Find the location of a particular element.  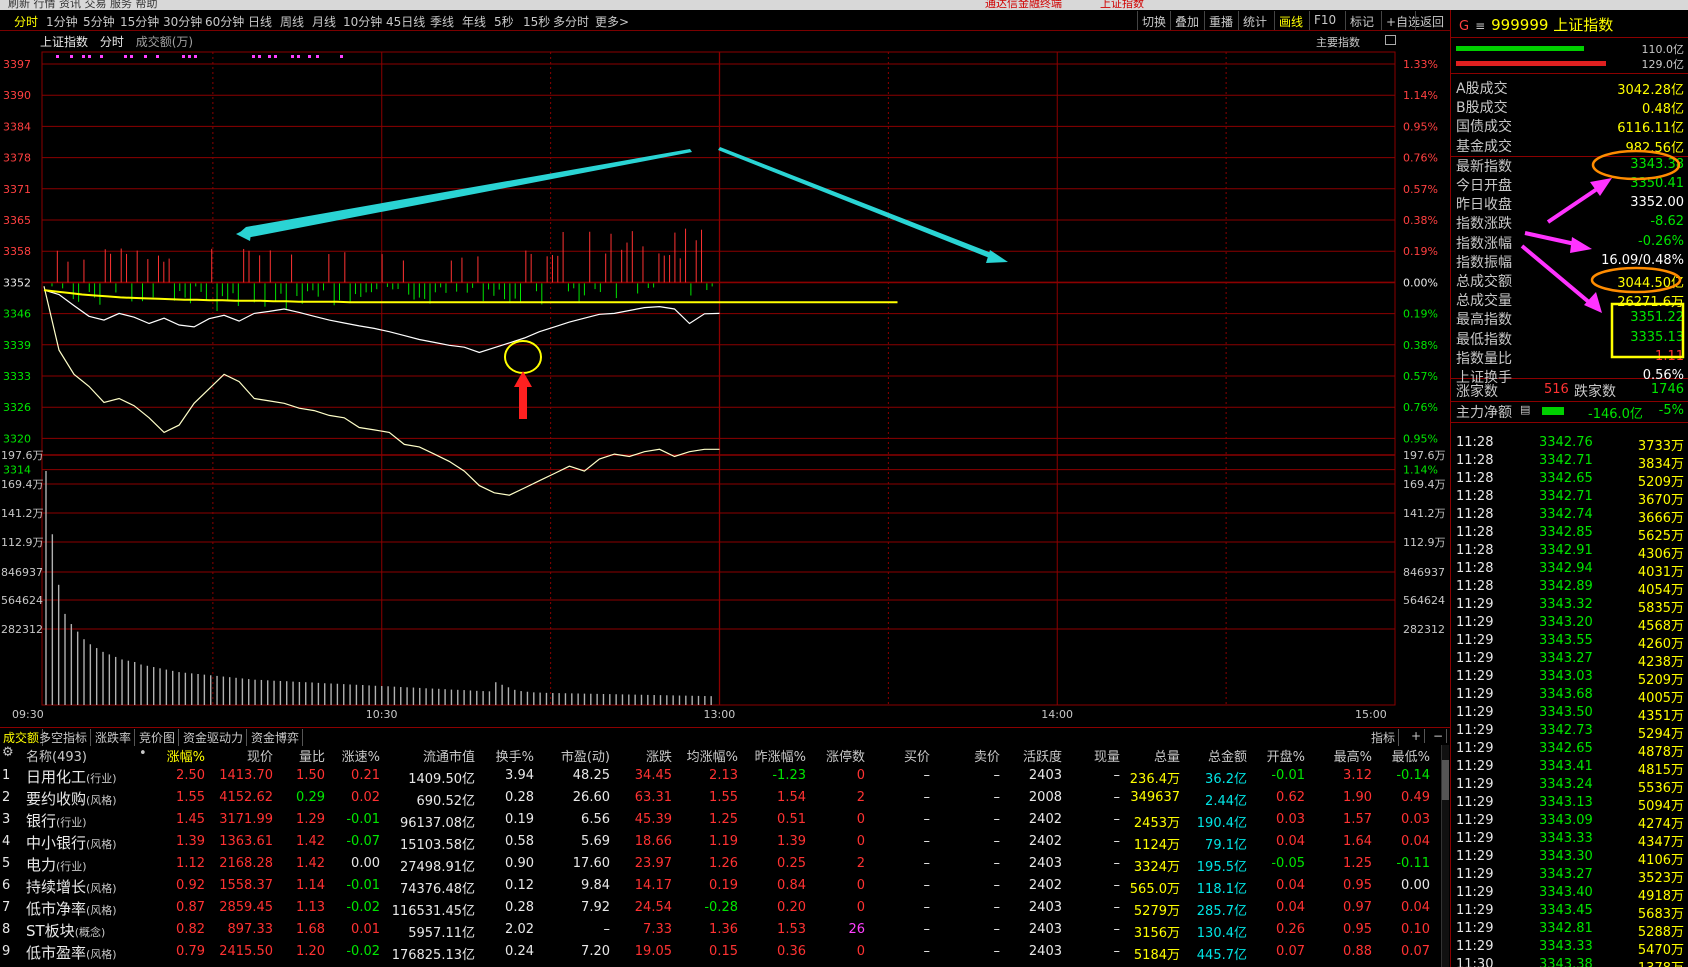

sector-name: ST板块(概念) is located at coordinates (65, 930).